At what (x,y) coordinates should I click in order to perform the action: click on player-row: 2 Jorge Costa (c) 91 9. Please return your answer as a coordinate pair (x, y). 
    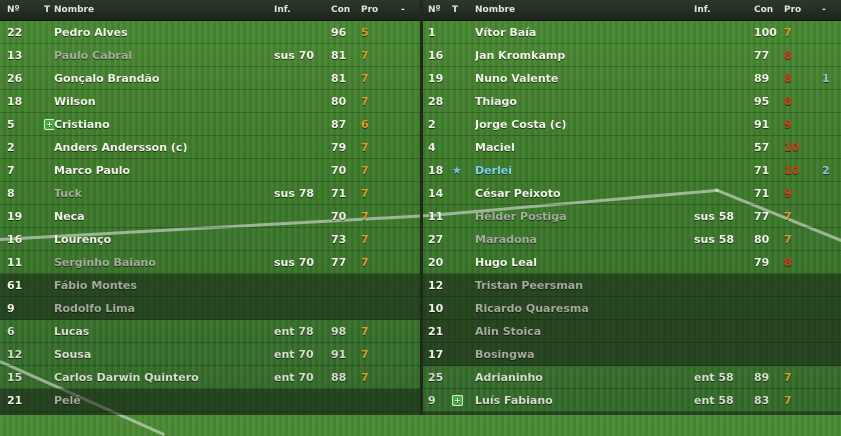
    Looking at the image, I should click on (632, 124).